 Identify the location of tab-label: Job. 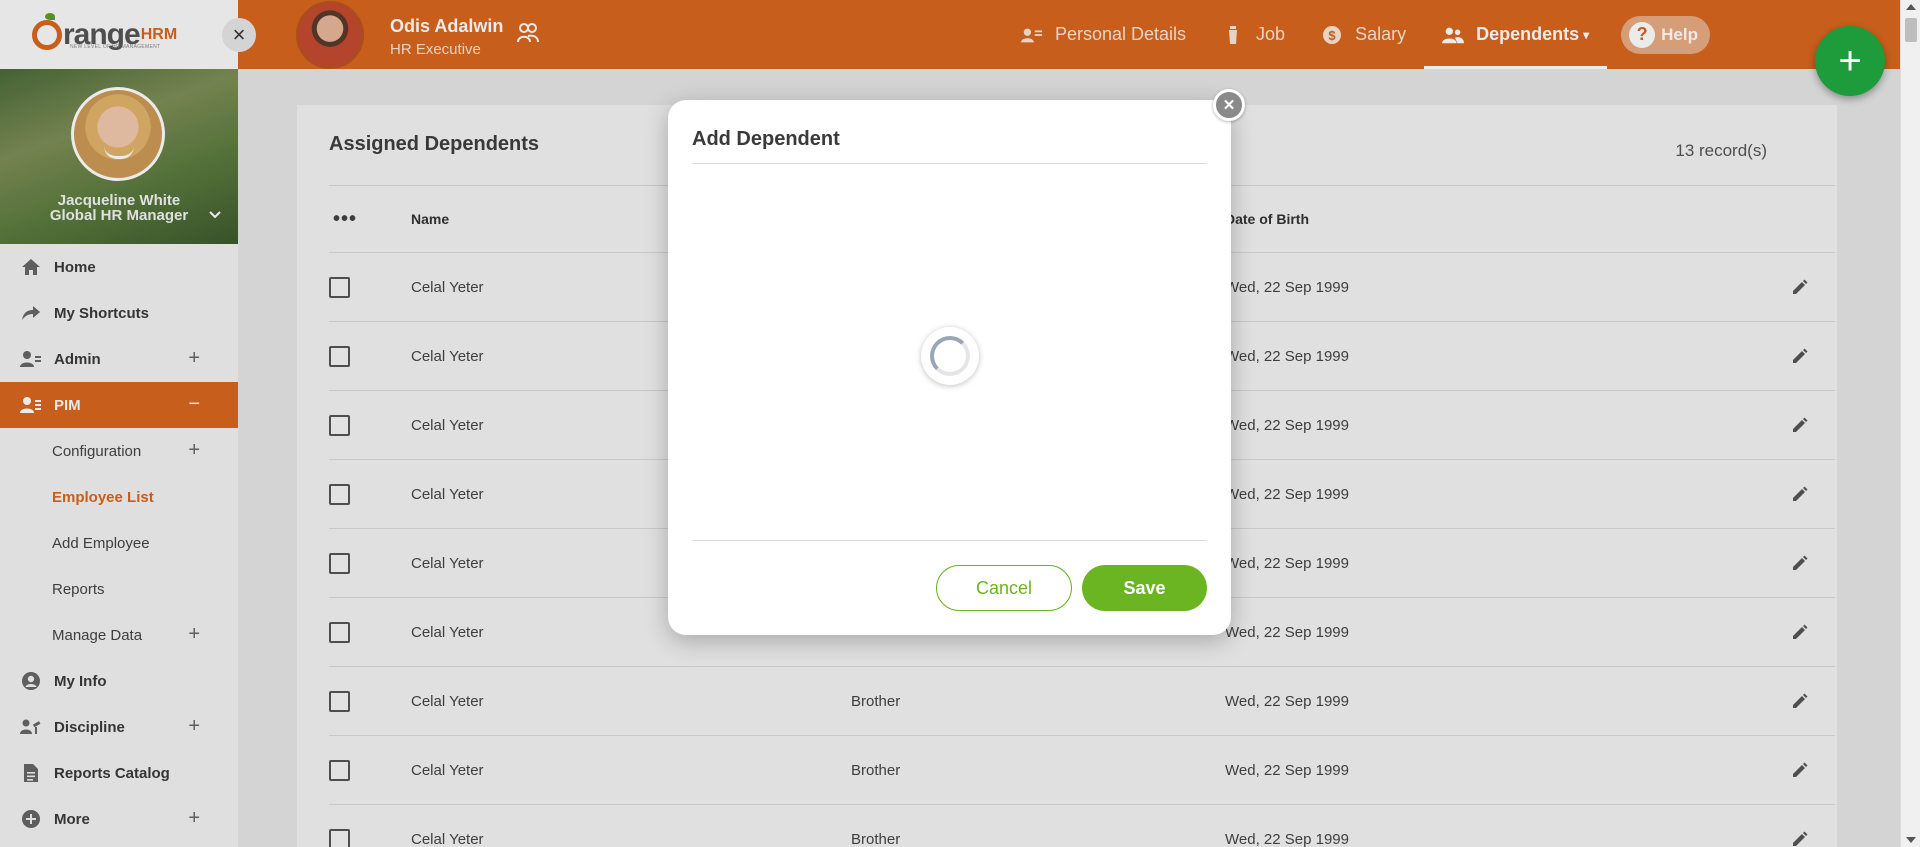
(1271, 34).